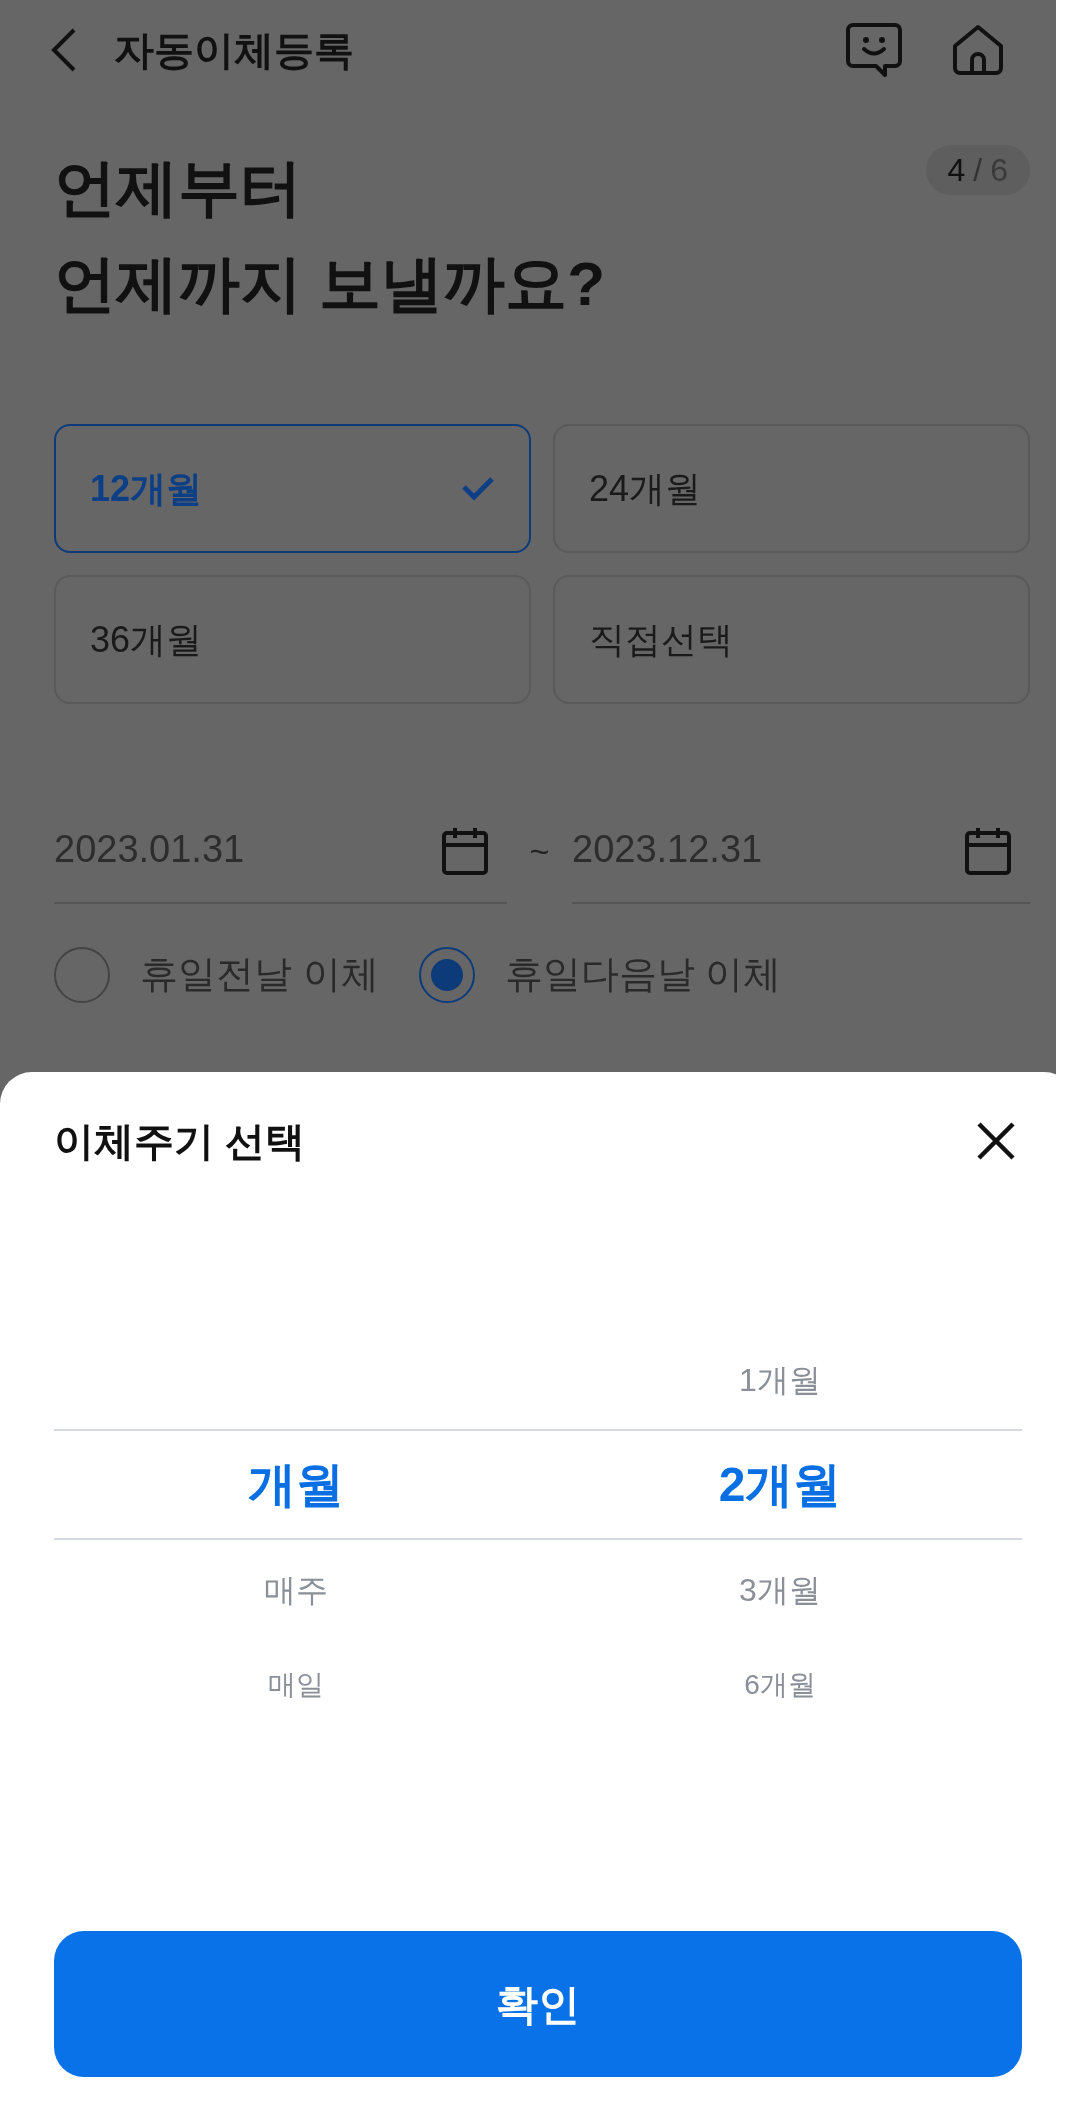 The height and width of the screenshot is (2113, 1076). What do you see at coordinates (296, 1590) in the screenshot?
I see `picker-option: 매주` at bounding box center [296, 1590].